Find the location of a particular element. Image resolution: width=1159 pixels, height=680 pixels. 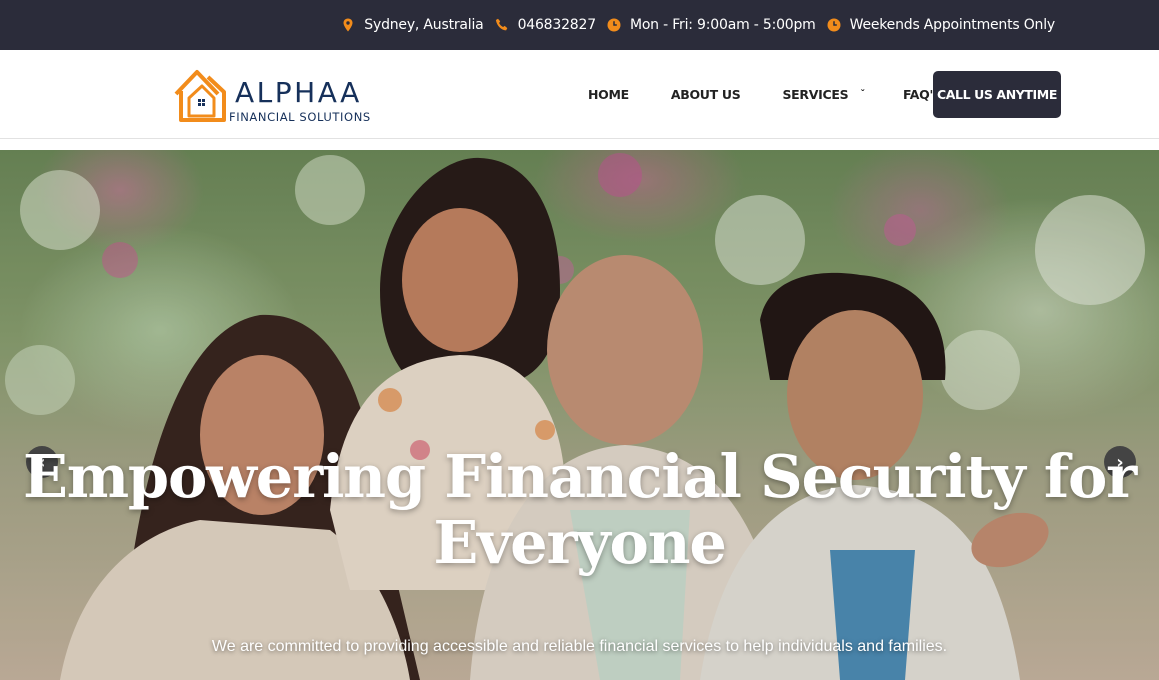

phone-text: 046832827 is located at coordinates (557, 25).